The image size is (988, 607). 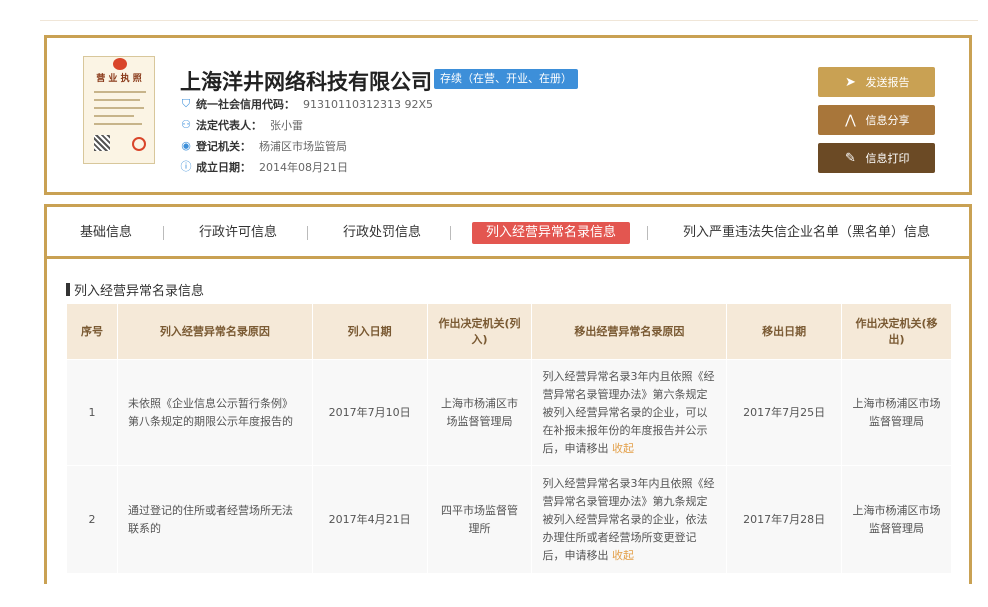 What do you see at coordinates (850, 158) in the screenshot?
I see `print-icon: ✎` at bounding box center [850, 158].